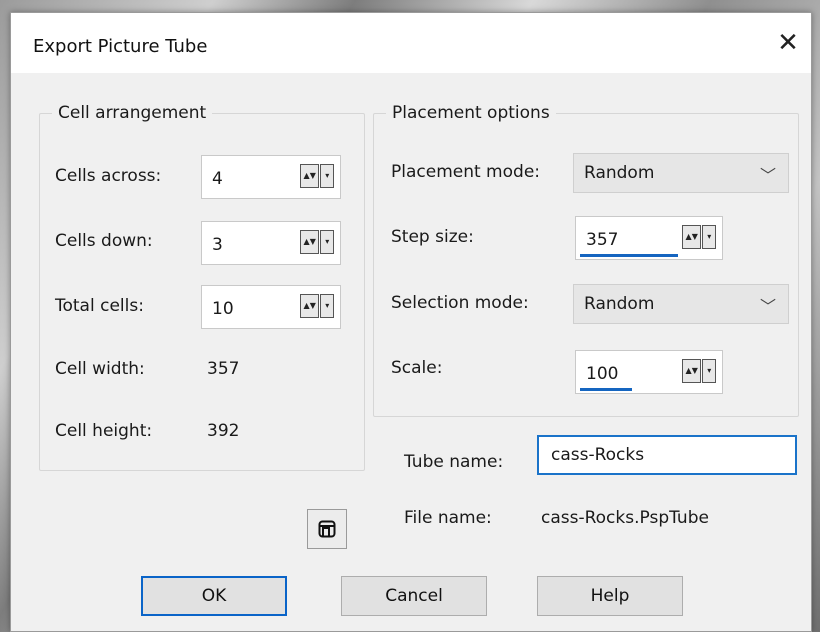  Describe the element at coordinates (606, 389) in the screenshot. I see `scale-focus-underline` at that location.